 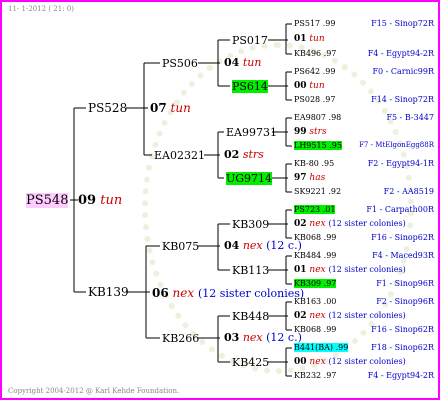 What do you see at coordinates (309, 39) in the screenshot?
I see `gen4-year-name: 01 tun` at bounding box center [309, 39].